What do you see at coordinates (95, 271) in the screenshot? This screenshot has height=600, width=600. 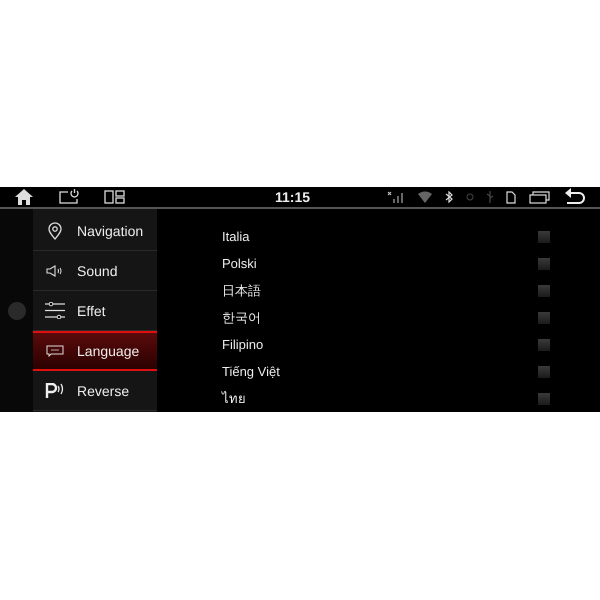 I see `sidebar-item: Sound` at bounding box center [95, 271].